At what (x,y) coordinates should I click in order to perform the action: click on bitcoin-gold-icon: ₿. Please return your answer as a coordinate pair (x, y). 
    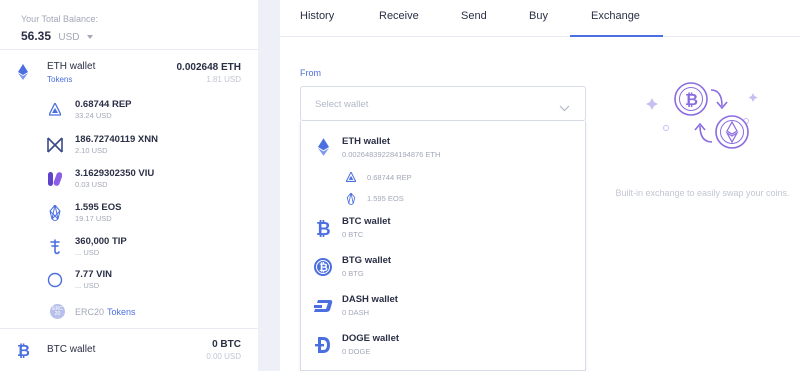
    Looking at the image, I should click on (323, 267).